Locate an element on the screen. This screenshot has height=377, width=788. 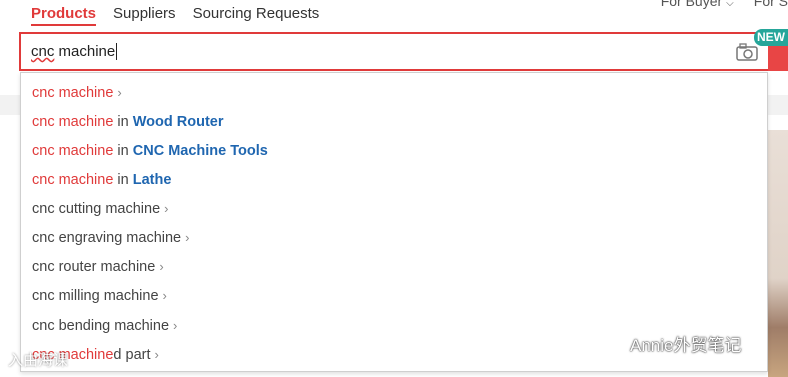
watermark: Annie外贸笔记 is located at coordinates (669, 343).